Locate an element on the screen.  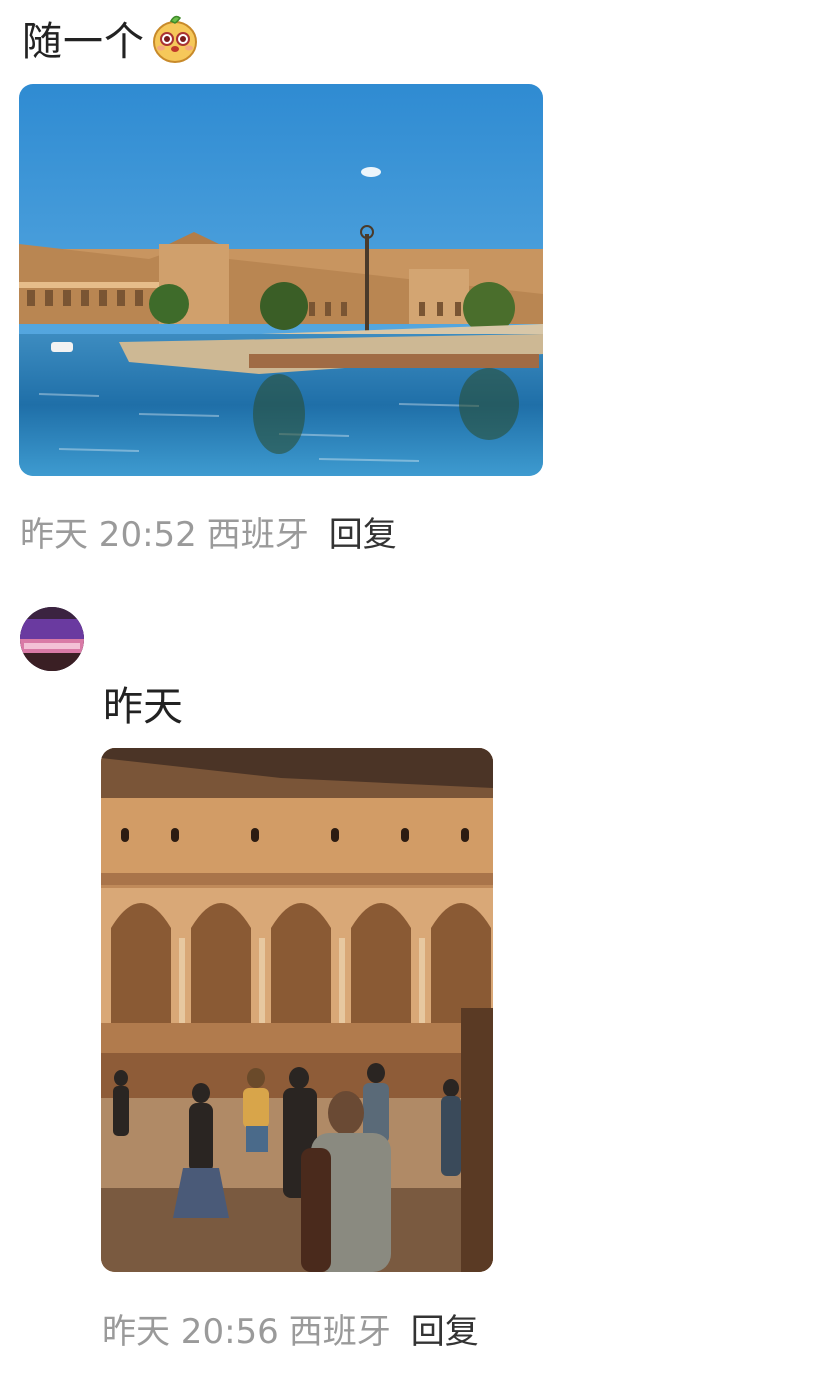
post-meta: 昨天 20:52 西班牙 回复 is located at coordinates (208, 531).